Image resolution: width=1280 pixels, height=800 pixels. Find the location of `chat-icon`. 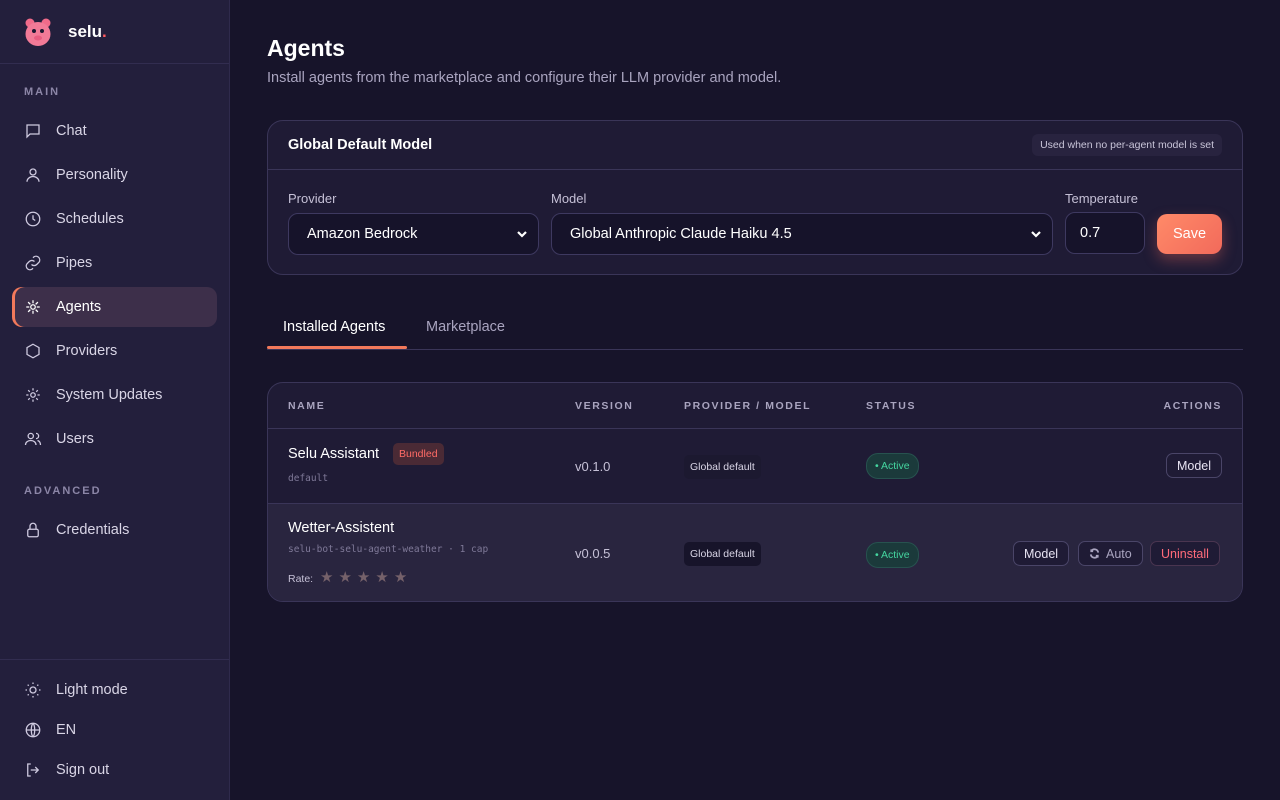

chat-icon is located at coordinates (33, 131).